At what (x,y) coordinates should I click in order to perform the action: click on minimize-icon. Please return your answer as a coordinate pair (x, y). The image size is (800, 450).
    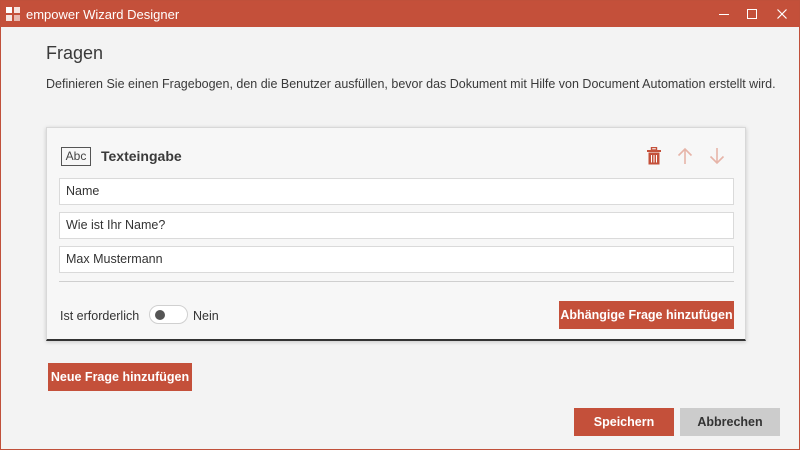
    Looking at the image, I should click on (724, 14).